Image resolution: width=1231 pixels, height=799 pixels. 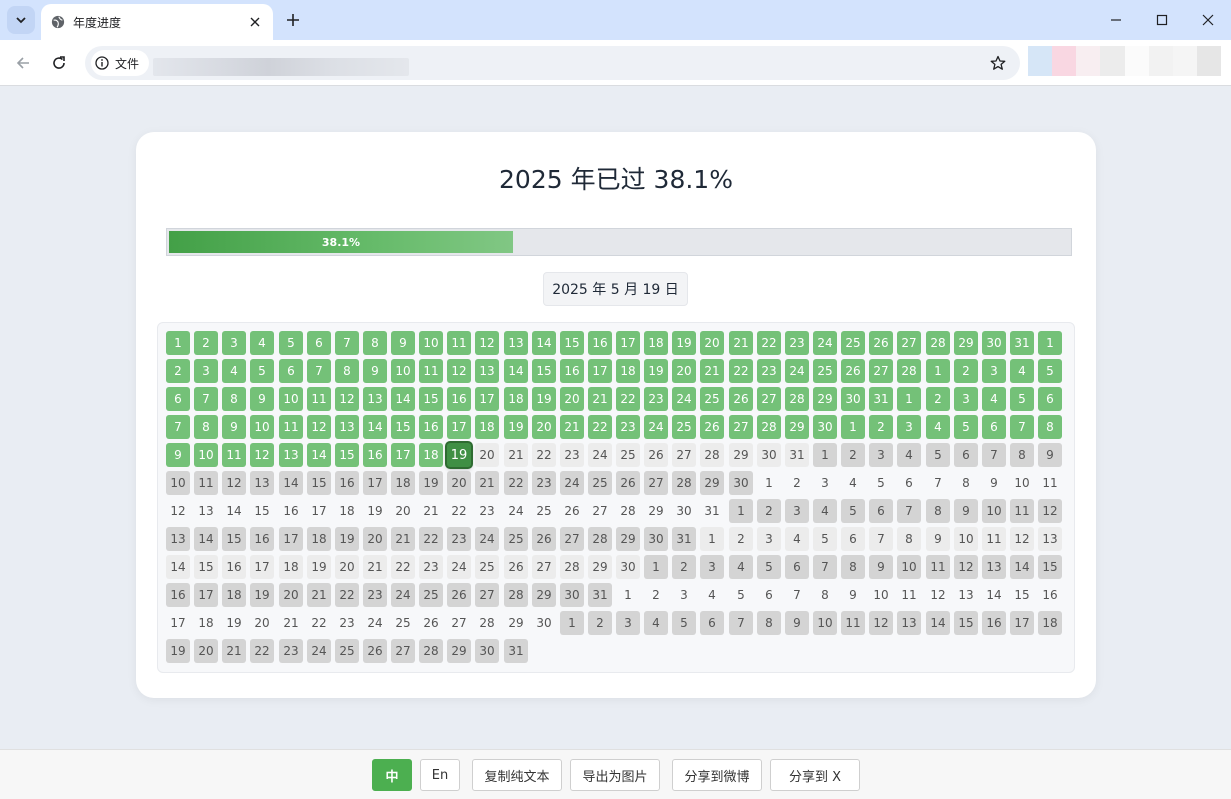 What do you see at coordinates (615, 775) in the screenshot?
I see `export-image-button: 导出为图片` at bounding box center [615, 775].